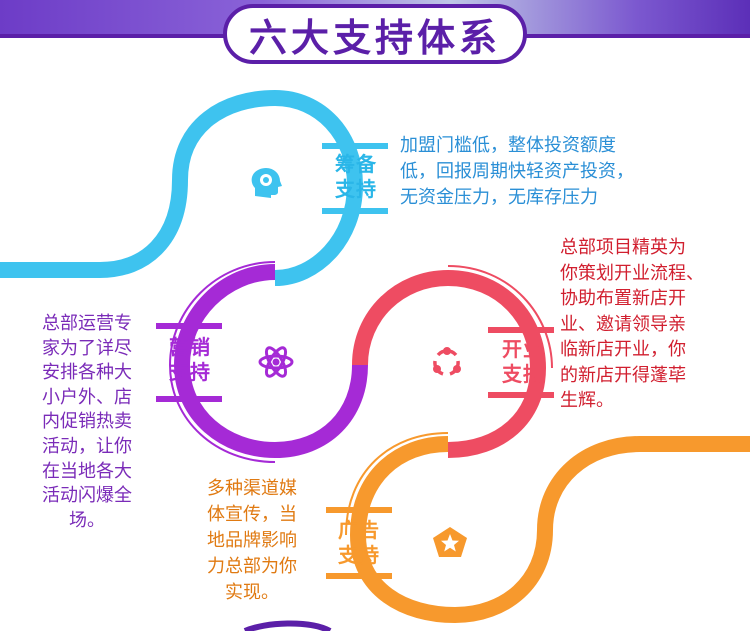  I want to click on desc-operation-line: 场。, so click(87, 520).